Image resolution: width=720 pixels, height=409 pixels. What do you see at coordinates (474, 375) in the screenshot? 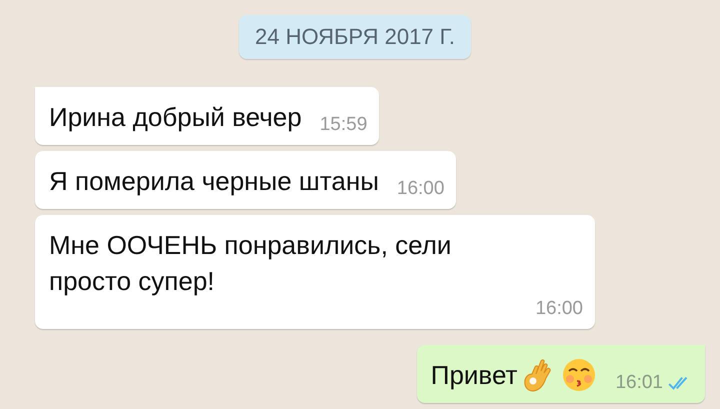
I see `message-text: Привет` at bounding box center [474, 375].